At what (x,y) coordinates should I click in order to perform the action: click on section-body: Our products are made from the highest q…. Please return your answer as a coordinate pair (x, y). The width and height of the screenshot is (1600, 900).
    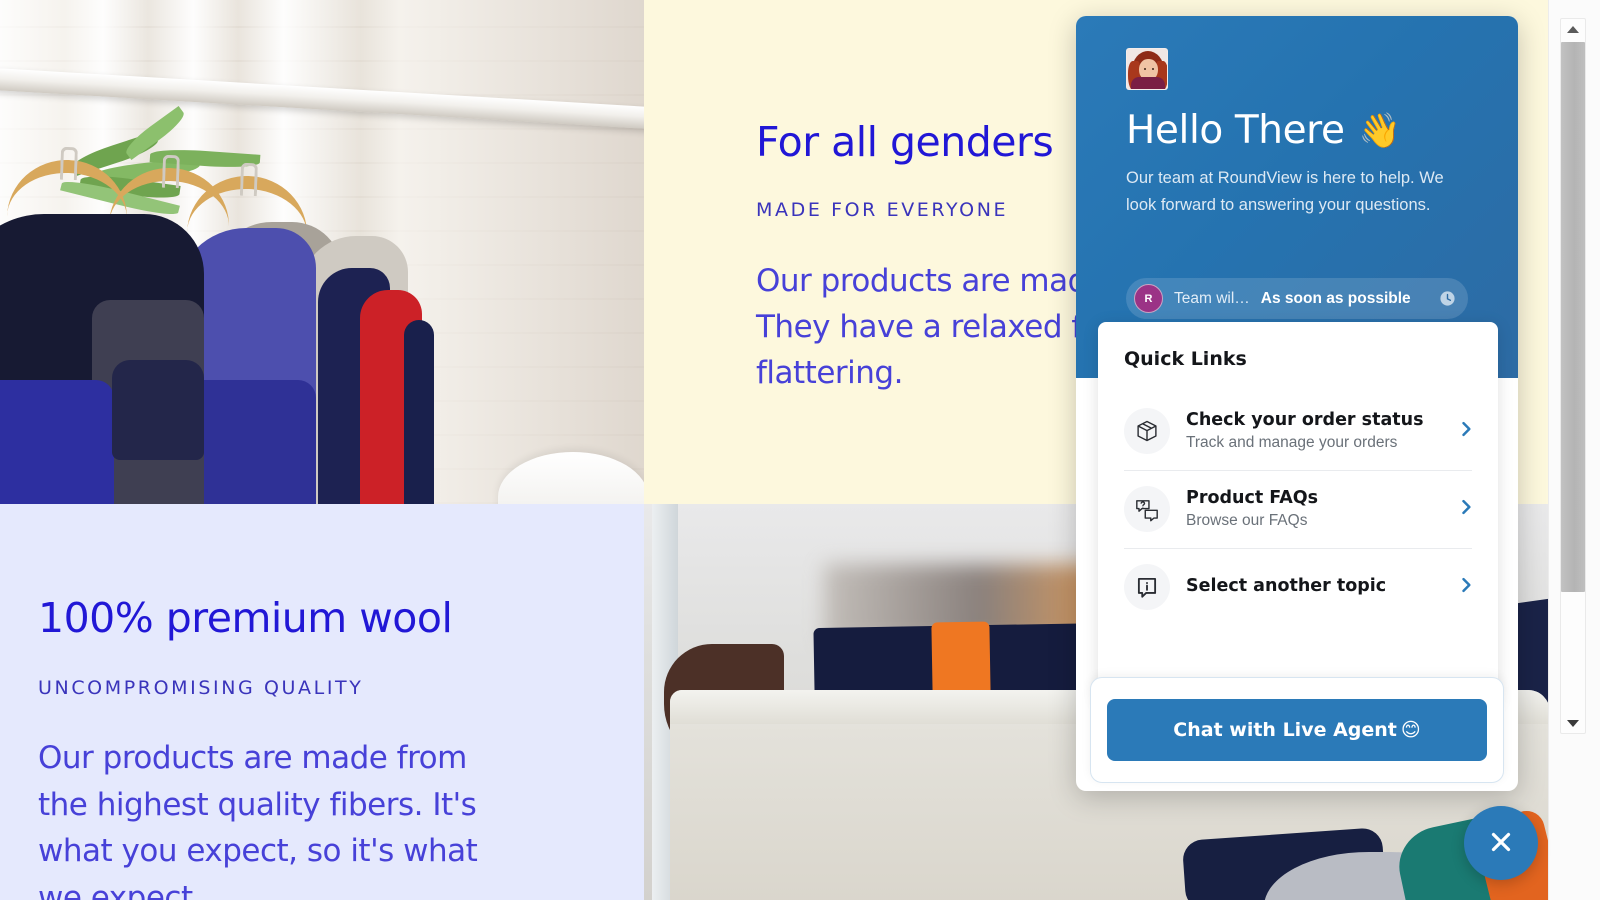
    Looking at the image, I should click on (258, 820).